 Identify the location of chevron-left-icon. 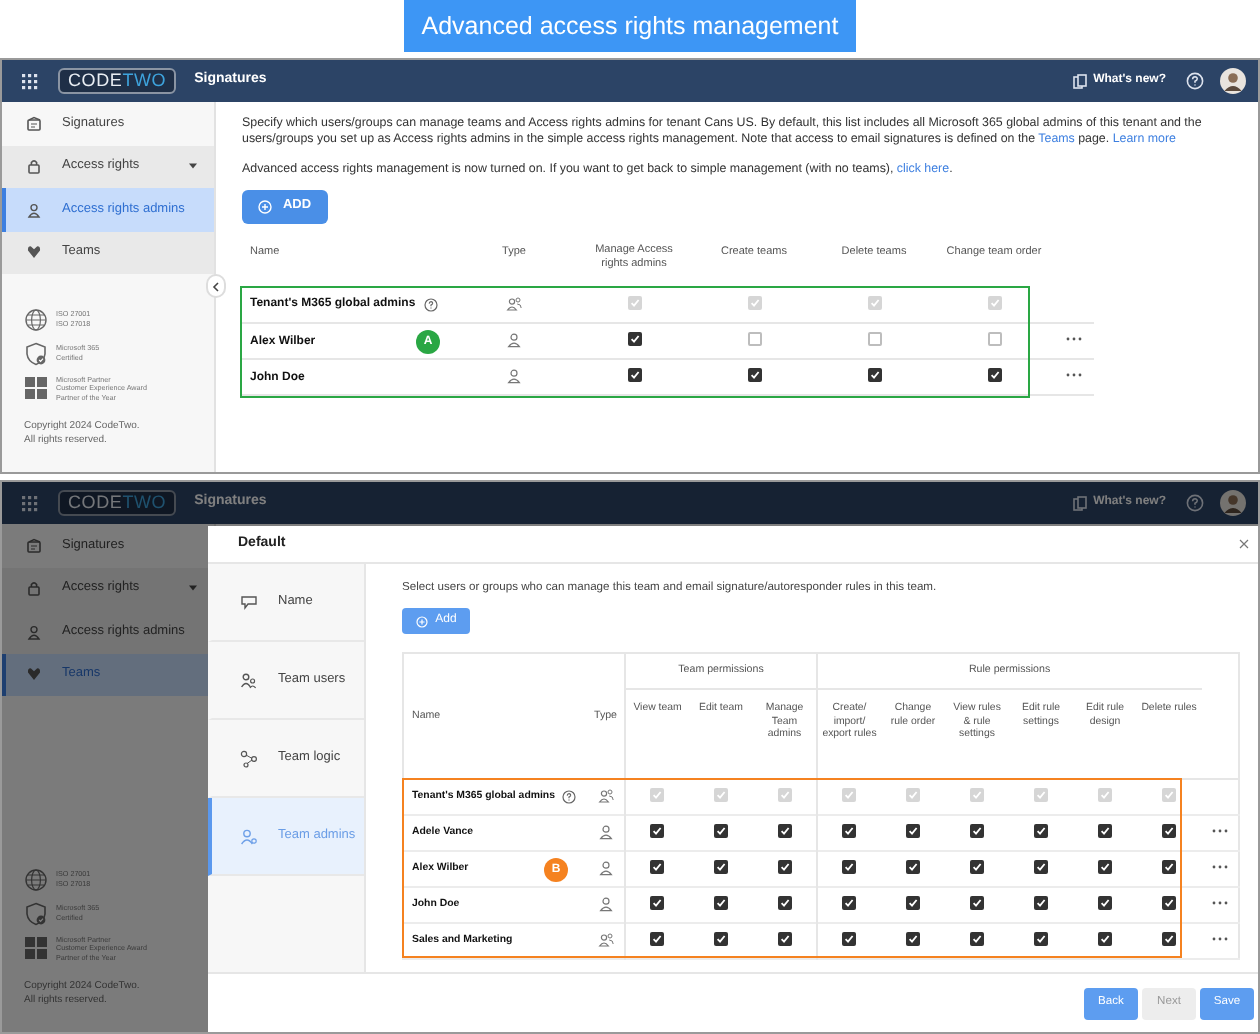
(216, 286).